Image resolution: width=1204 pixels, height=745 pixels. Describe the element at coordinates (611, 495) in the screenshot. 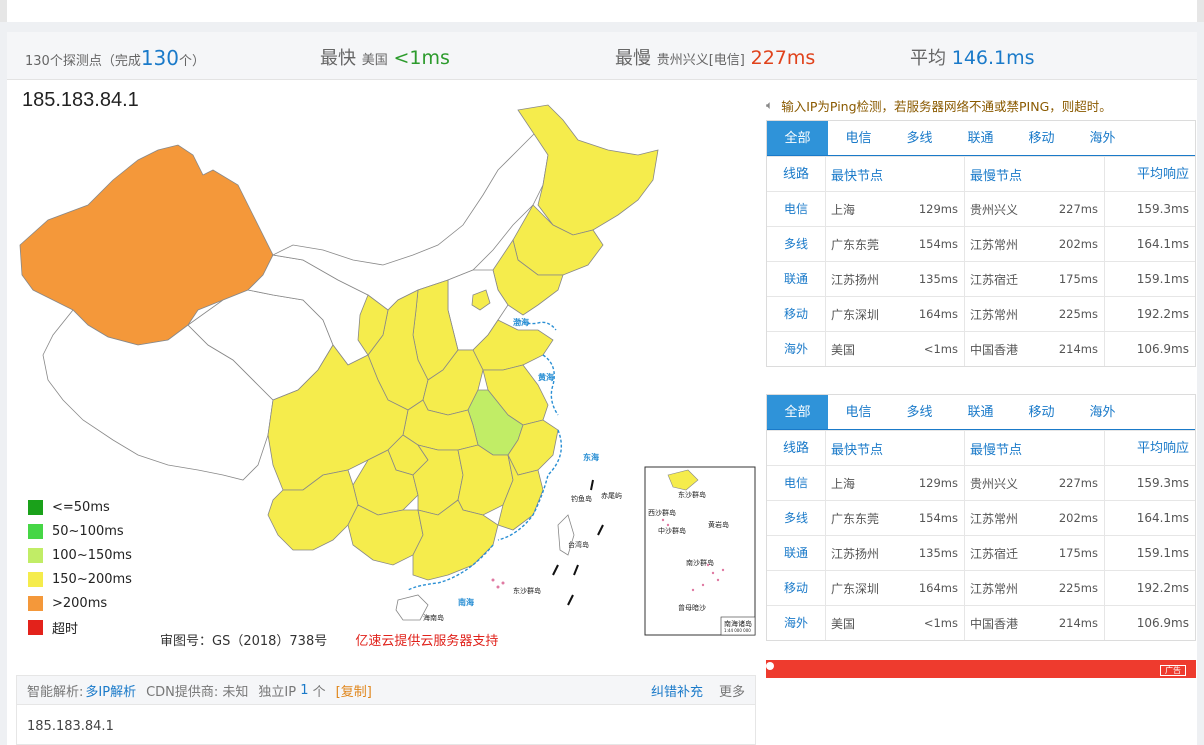

I see `map-label-chiwei: 赤尾屿` at that location.